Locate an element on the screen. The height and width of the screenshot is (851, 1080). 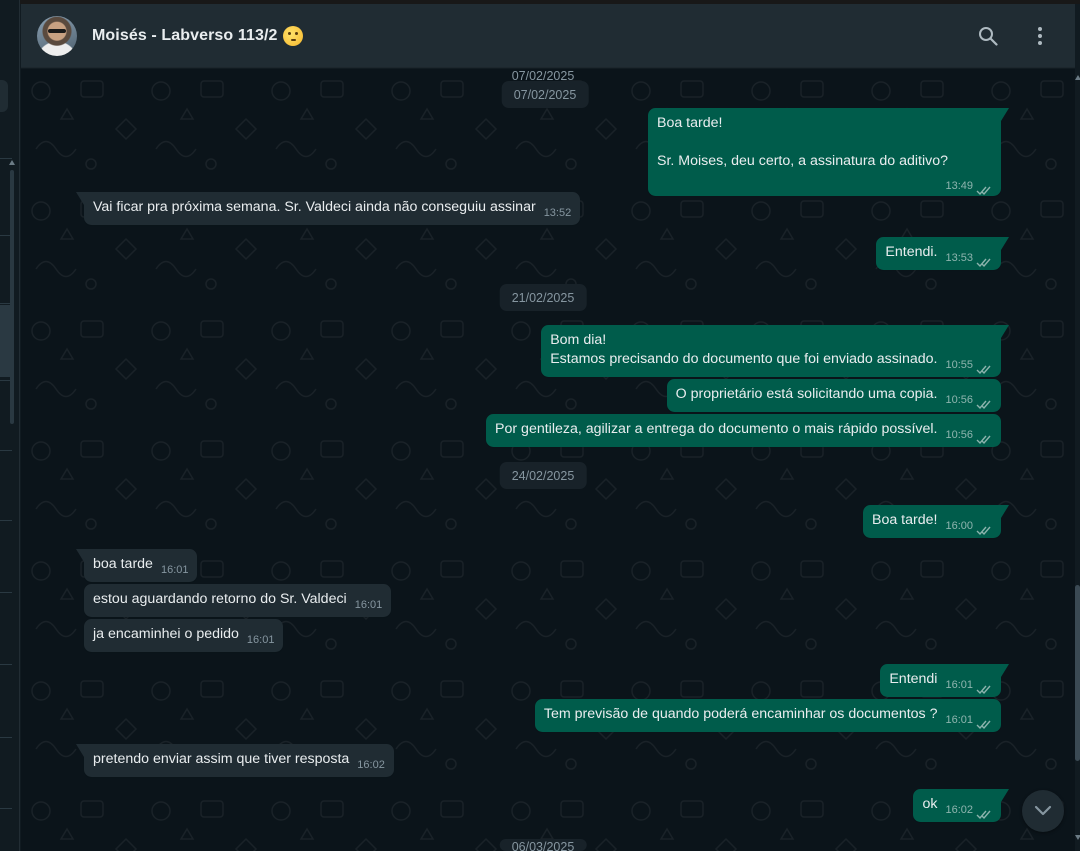
contact-title: Moisés - Labverso 113/2 is located at coordinates (197, 35).